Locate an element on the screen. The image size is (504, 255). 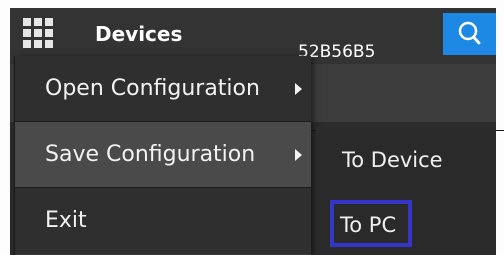
submenu-item-label: To PC is located at coordinates (368, 225).